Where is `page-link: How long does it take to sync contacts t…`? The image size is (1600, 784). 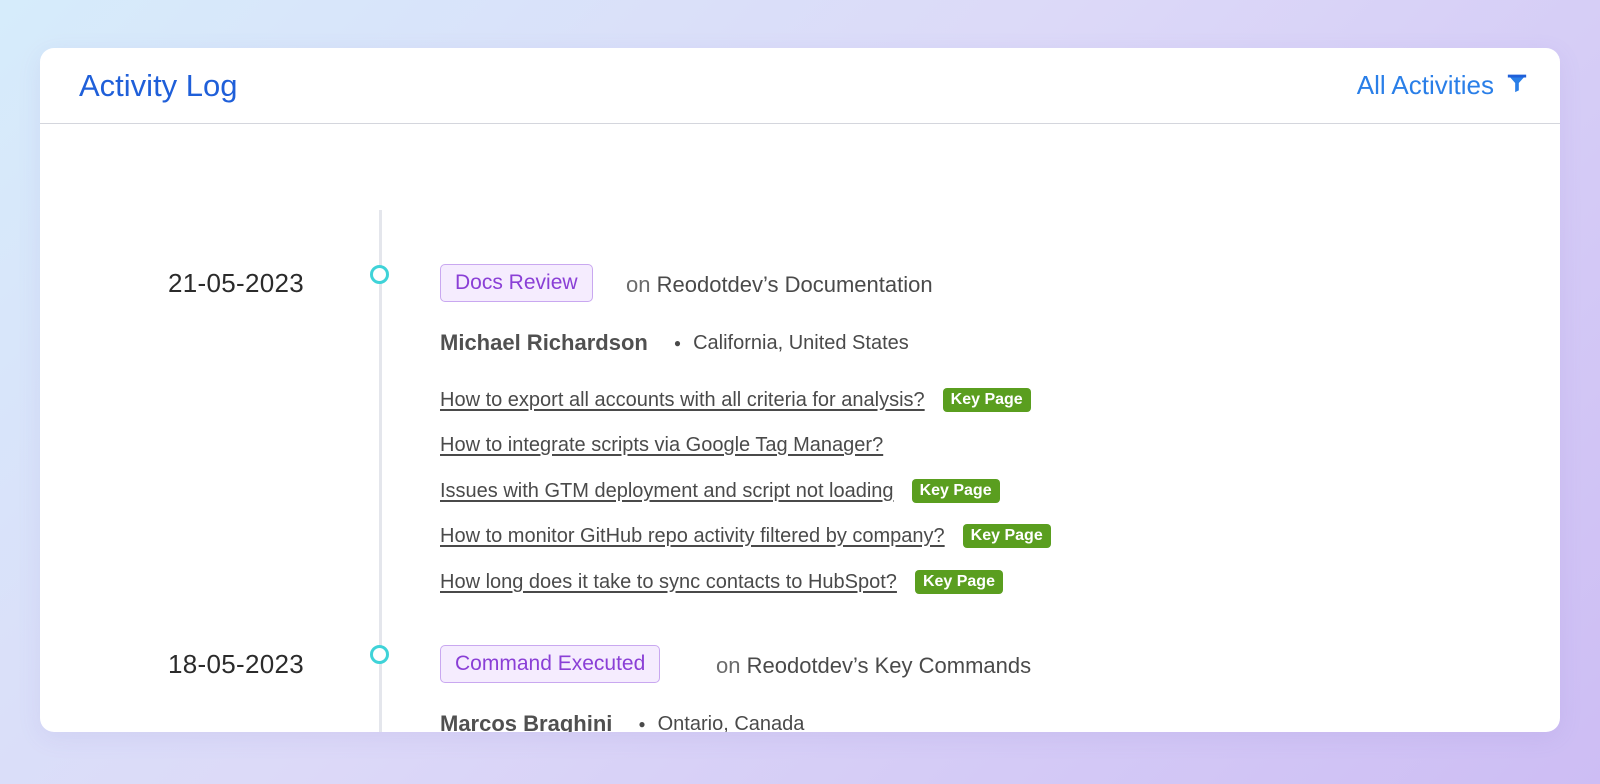 page-link: How long does it take to sync contacts t… is located at coordinates (668, 582).